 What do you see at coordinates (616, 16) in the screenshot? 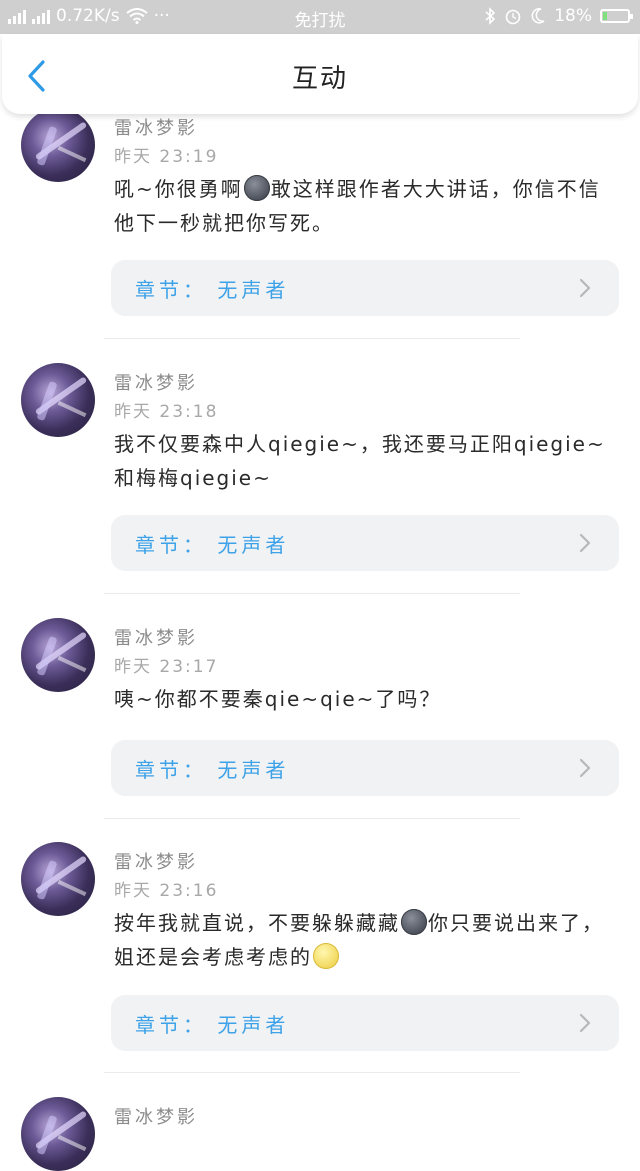
I see `battery-icon` at bounding box center [616, 16].